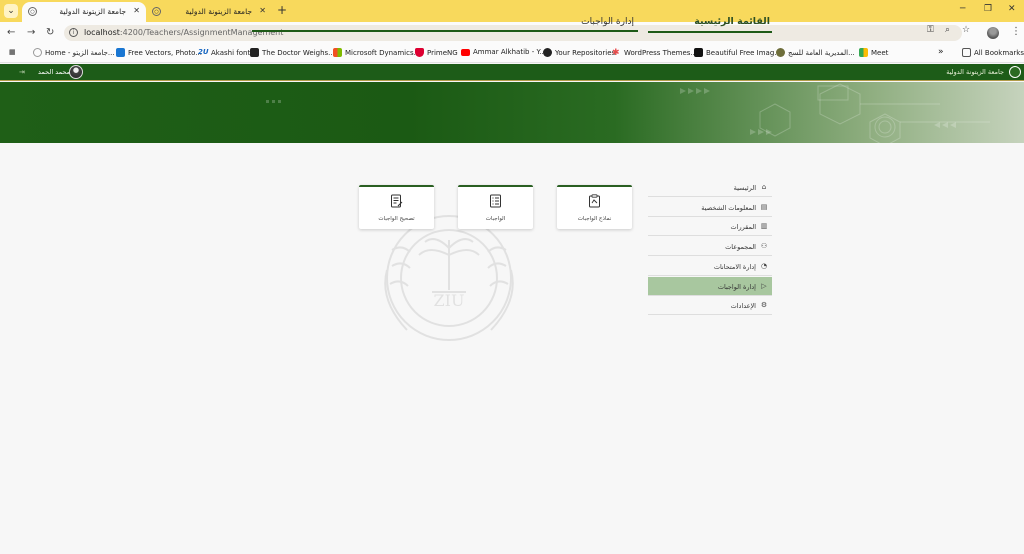  I want to click on sidebar-item-settings: ⚙ الإعدادات, so click(710, 306).